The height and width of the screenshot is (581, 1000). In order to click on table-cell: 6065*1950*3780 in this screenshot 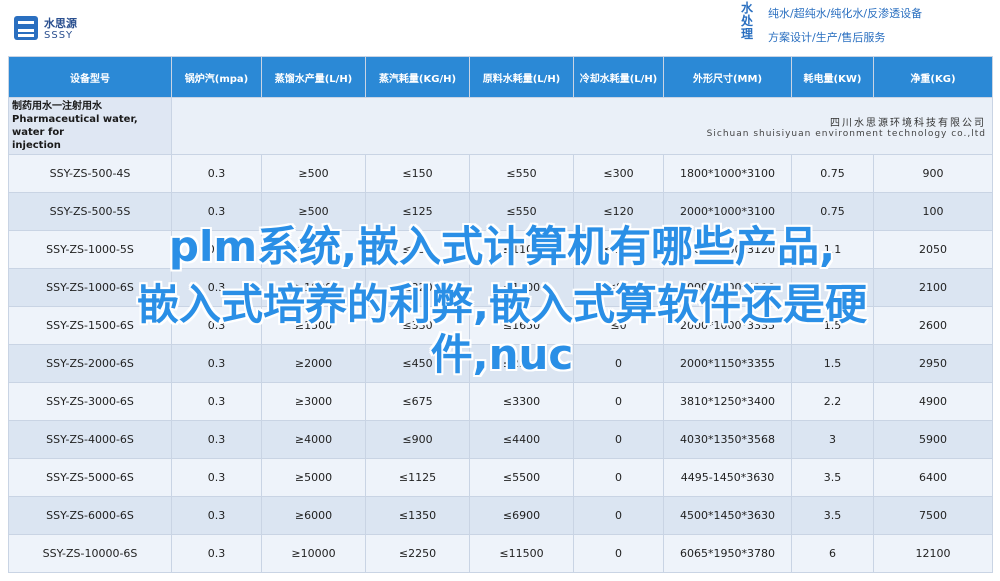, I will do `click(727, 553)`.